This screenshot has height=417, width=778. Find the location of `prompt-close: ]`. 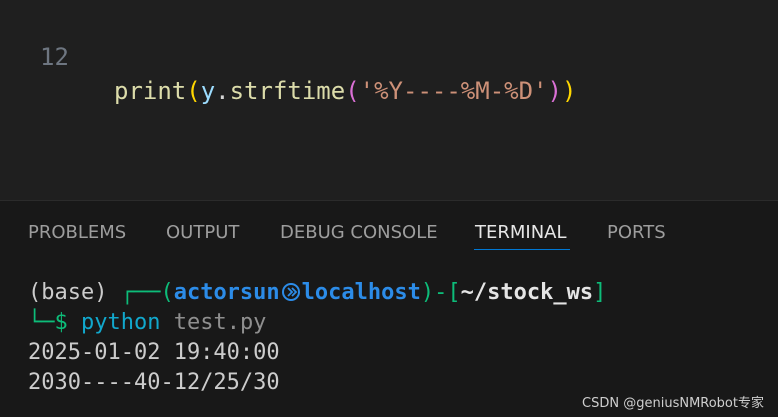

prompt-close: ] is located at coordinates (600, 292).